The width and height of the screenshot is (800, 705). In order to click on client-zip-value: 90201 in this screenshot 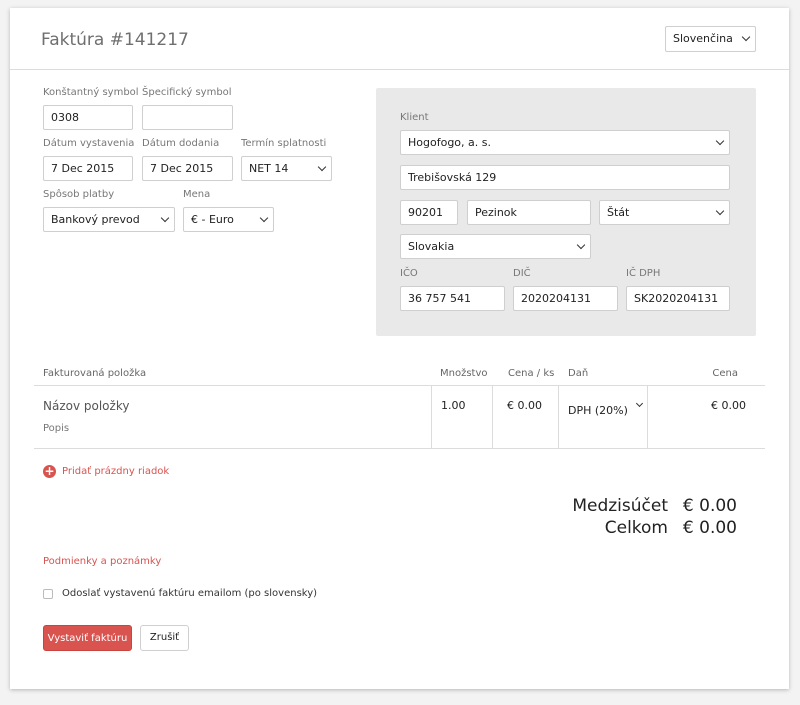, I will do `click(425, 212)`.